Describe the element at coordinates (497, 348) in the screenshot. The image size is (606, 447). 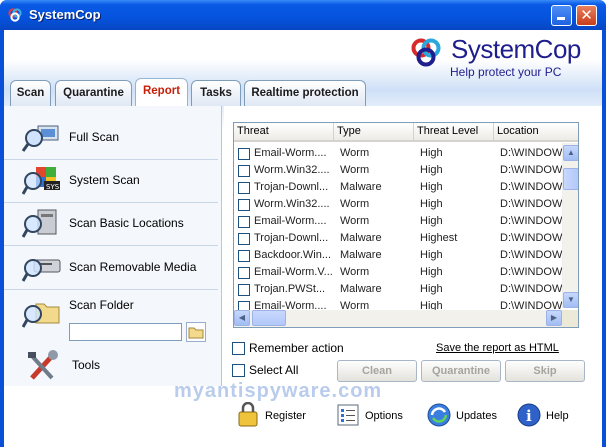
I see `save-report-link: Save the report as HTML` at that location.